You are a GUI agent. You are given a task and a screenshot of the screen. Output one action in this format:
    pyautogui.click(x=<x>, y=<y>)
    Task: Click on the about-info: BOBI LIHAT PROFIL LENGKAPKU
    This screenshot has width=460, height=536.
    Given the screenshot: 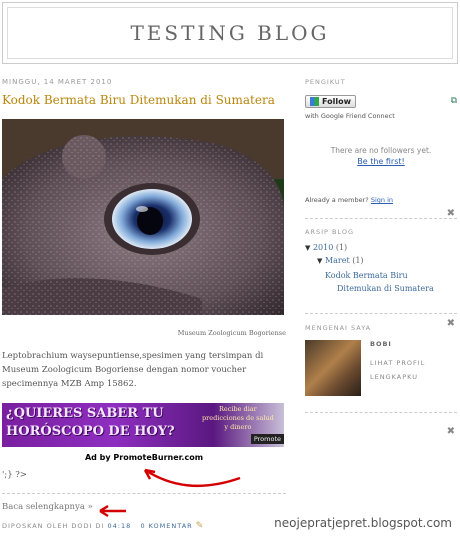 What is the action you would take?
    pyautogui.click(x=397, y=368)
    